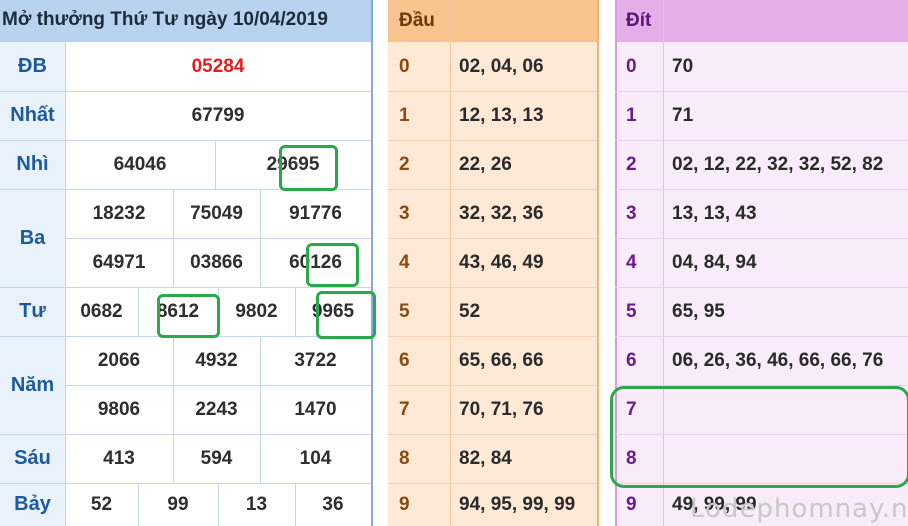 This screenshot has height=526, width=908. Describe the element at coordinates (714, 262) in the screenshot. I see `dit-values: 04, 84, 94` at that location.